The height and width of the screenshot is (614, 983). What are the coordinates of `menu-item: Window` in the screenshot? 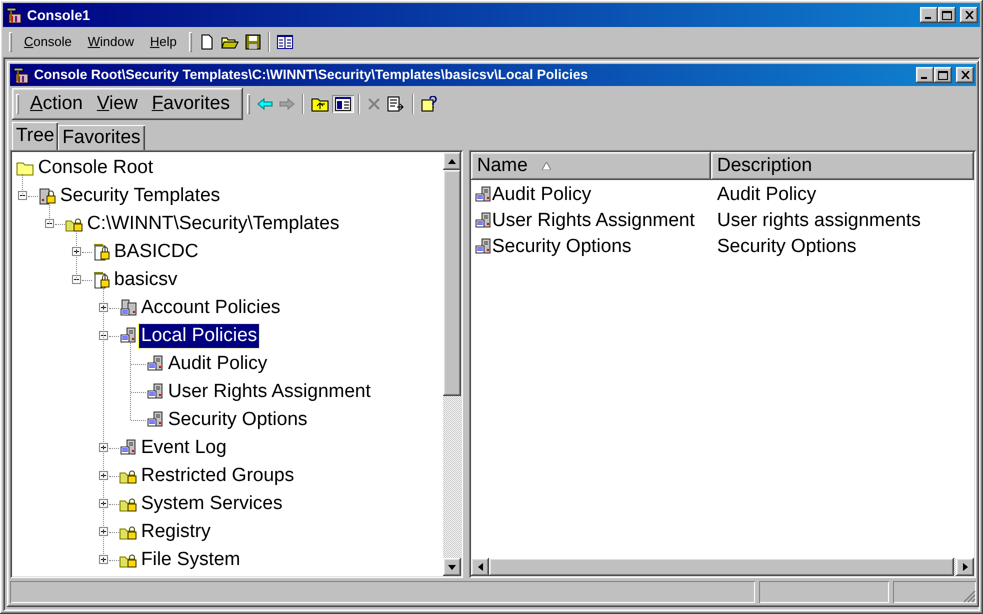 It's located at (111, 42).